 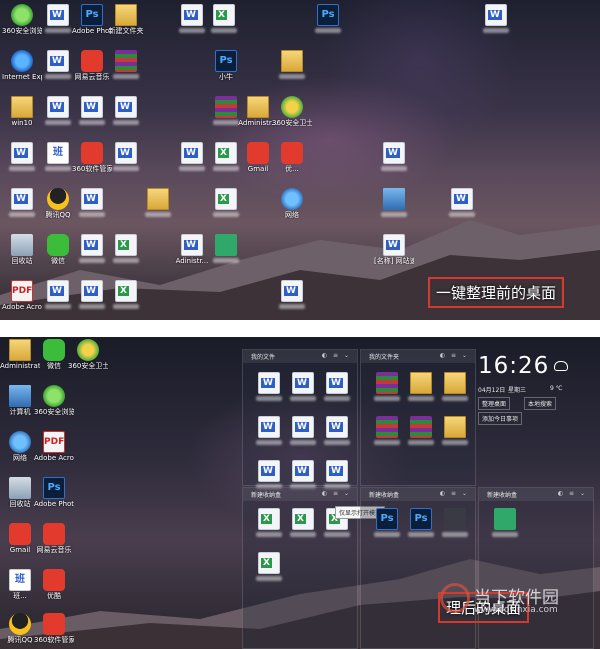 I want to click on photoshop-icon: Ps, so click(x=92, y=15).